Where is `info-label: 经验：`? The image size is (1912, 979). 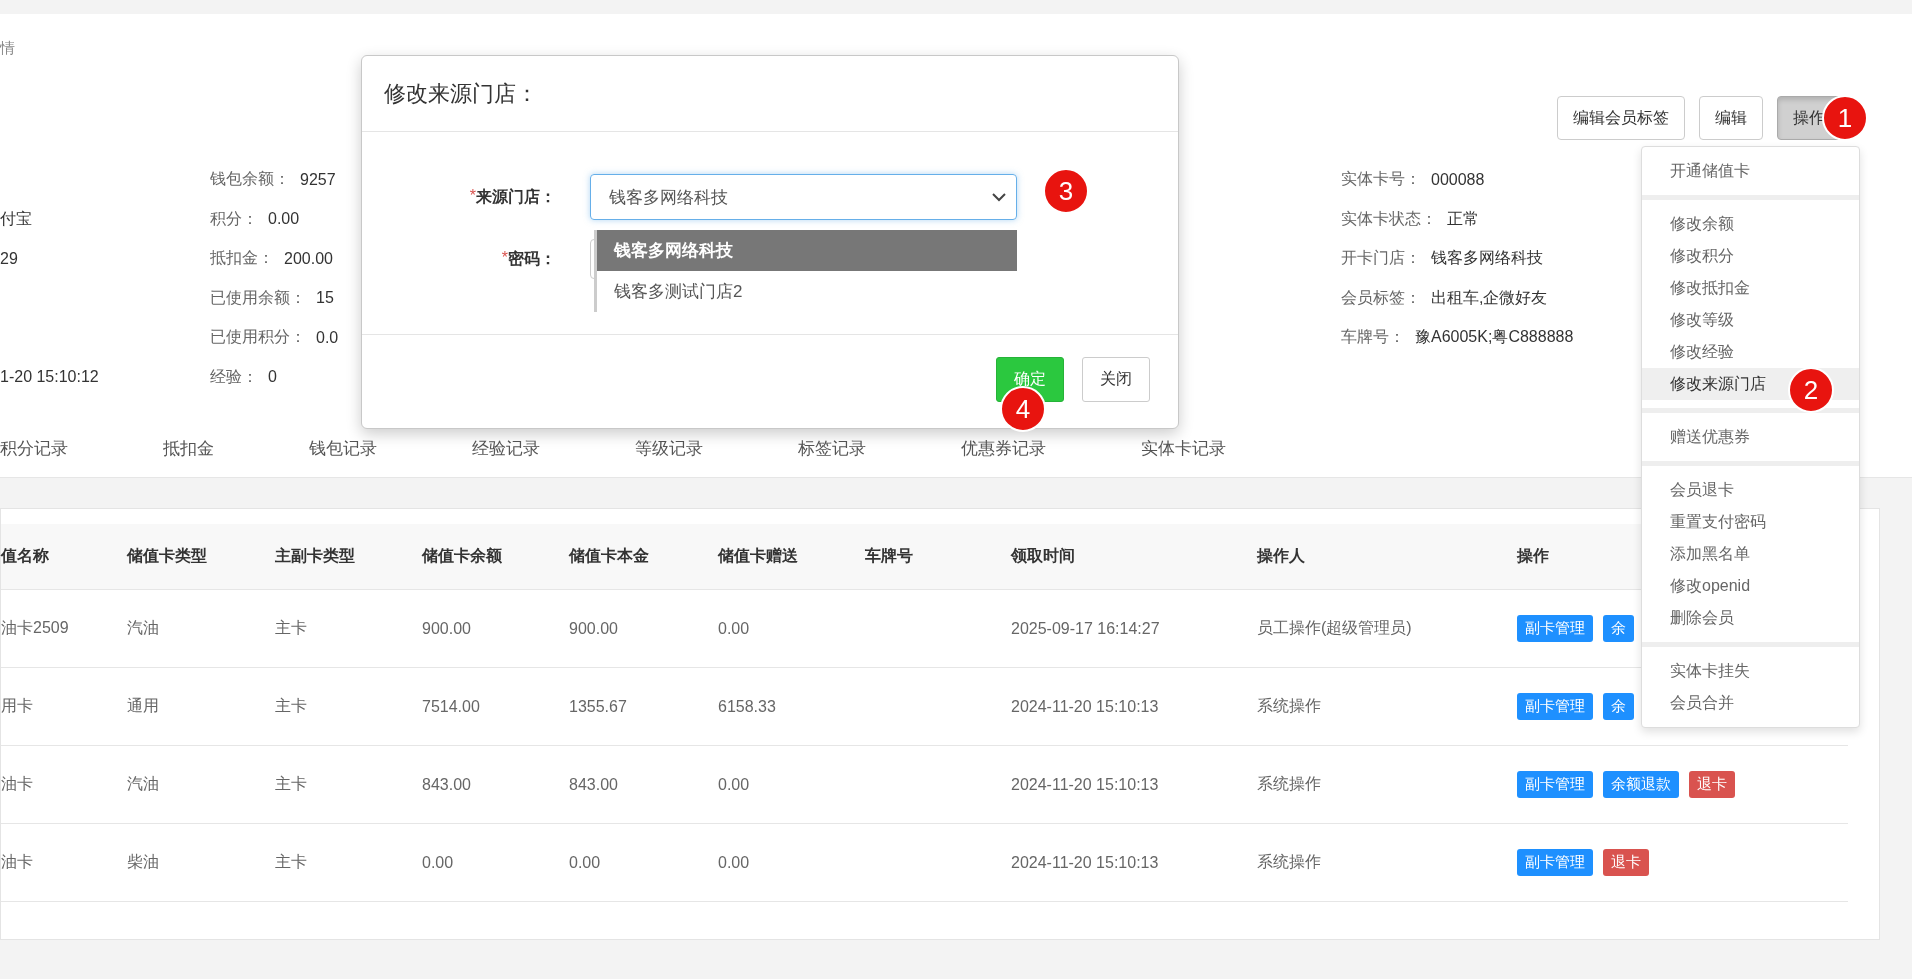
info-label: 经验： is located at coordinates (234, 376).